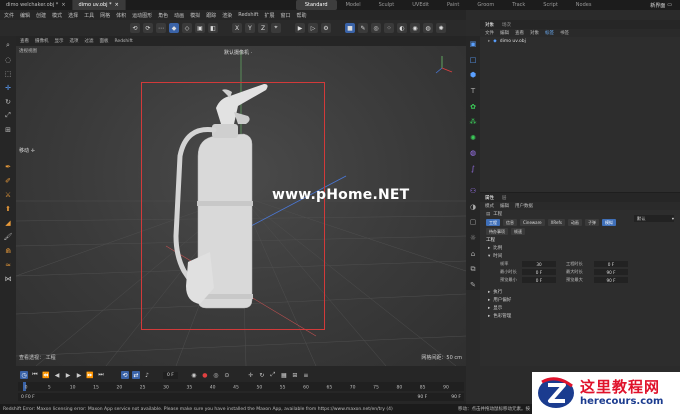 The width and height of the screenshot is (680, 414). Describe the element at coordinates (420, 5) in the screenshot. I see `layout-tab-uvedit: UVEdit` at that location.